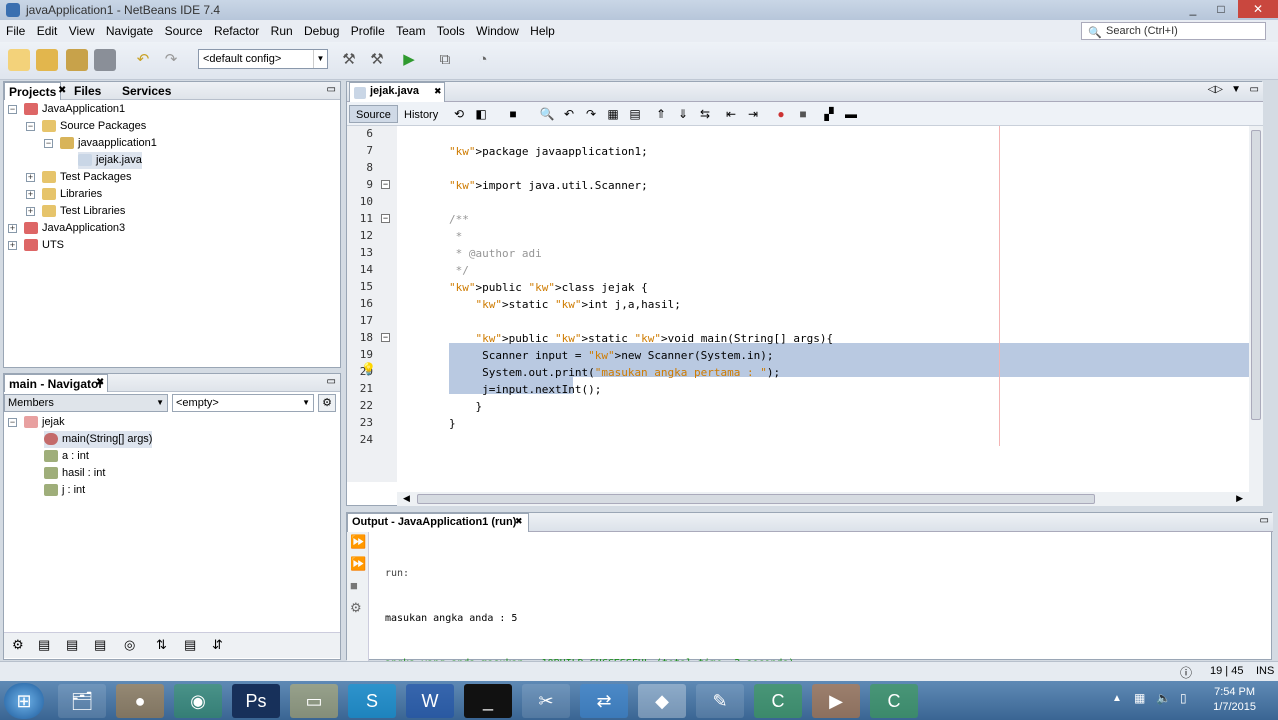 The width and height of the screenshot is (1278, 720). I want to click on stop-macro-icon: ■, so click(803, 114).